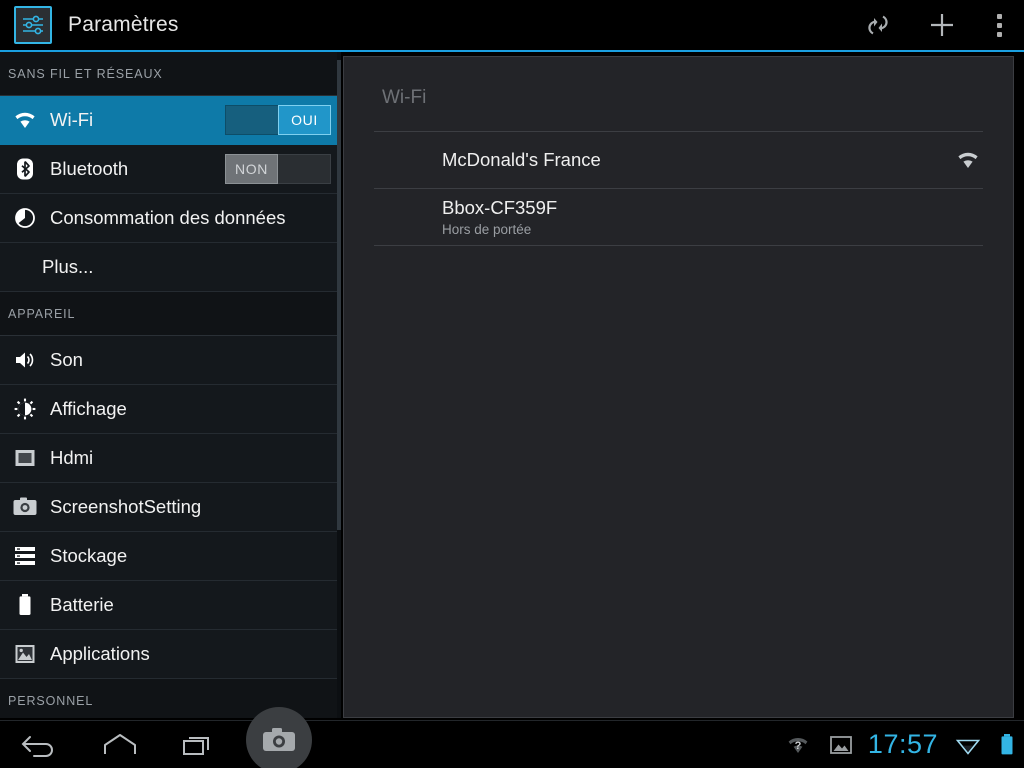  I want to click on wifi-question-icon: ?, so click(798, 744).